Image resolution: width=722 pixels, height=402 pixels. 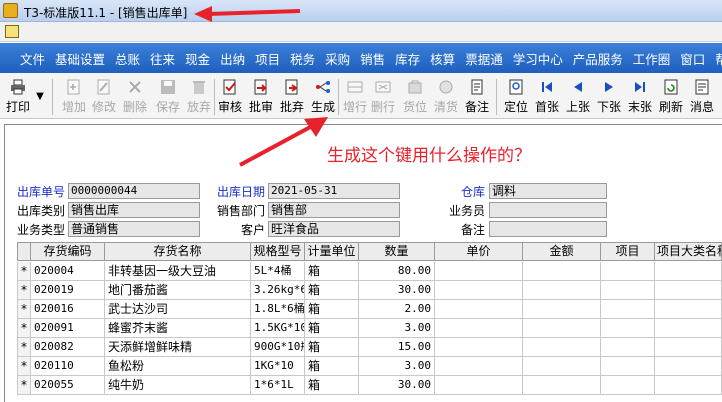 I want to click on menu-learning: 学习中心, so click(x=538, y=58).